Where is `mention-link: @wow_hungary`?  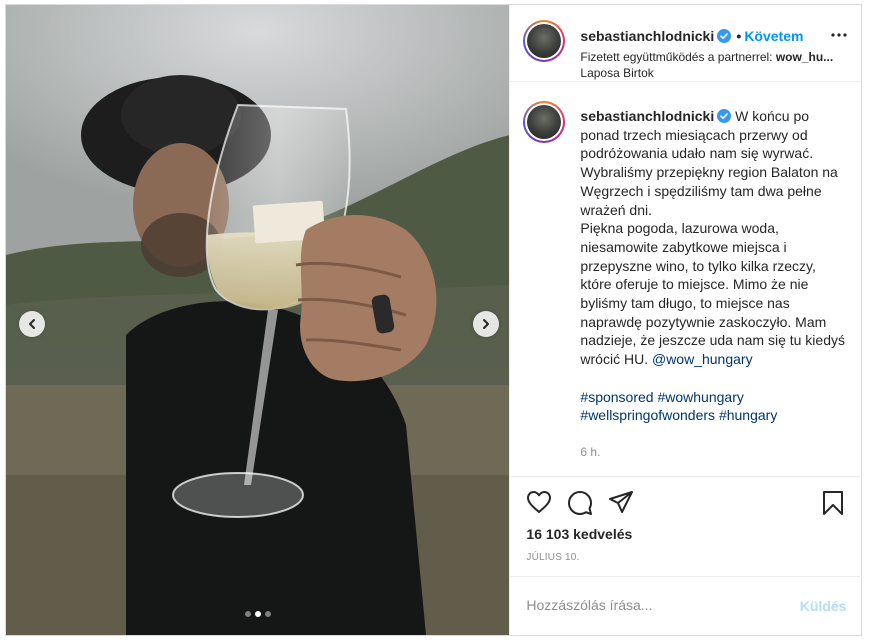 mention-link: @wow_hungary is located at coordinates (702, 359).